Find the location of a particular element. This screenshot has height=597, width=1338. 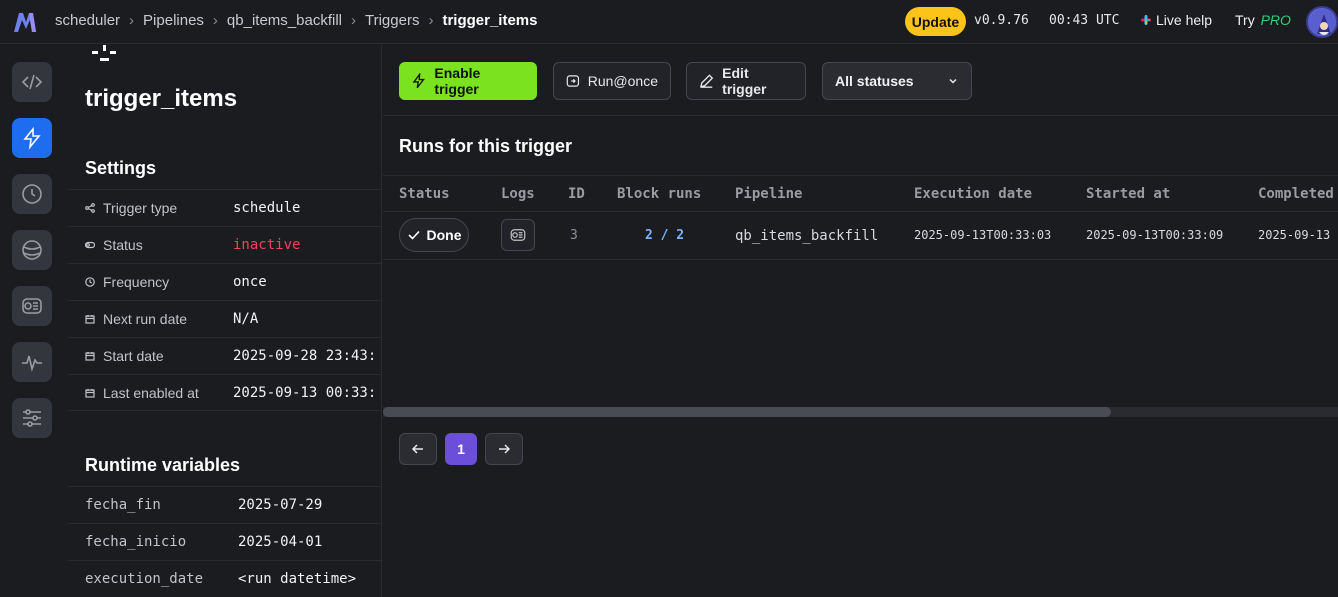

block-runs-link: 2 / 2 is located at coordinates (664, 235).